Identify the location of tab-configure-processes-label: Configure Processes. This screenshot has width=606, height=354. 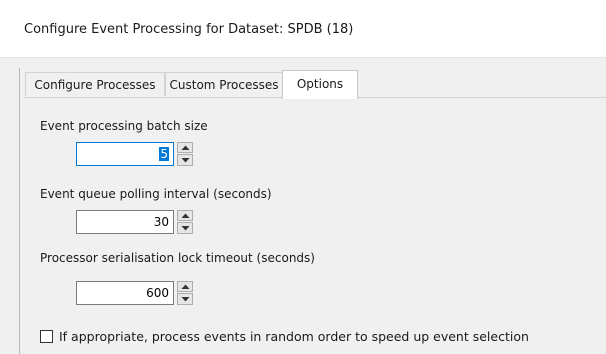
(95, 85).